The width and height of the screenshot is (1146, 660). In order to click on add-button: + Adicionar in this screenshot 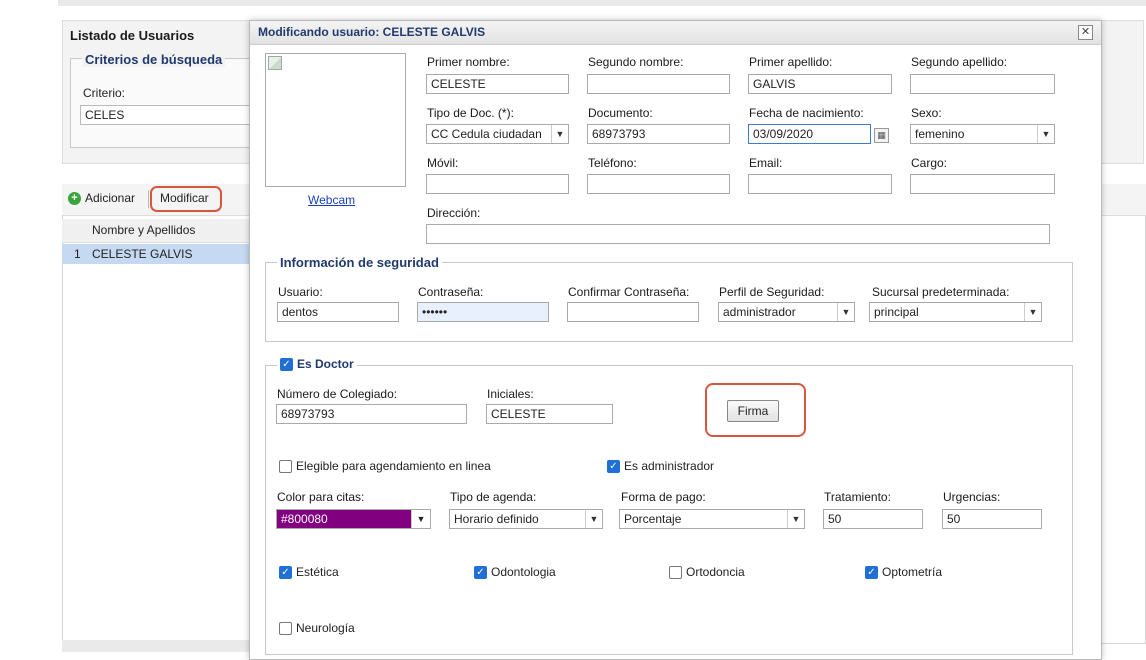, I will do `click(101, 198)`.